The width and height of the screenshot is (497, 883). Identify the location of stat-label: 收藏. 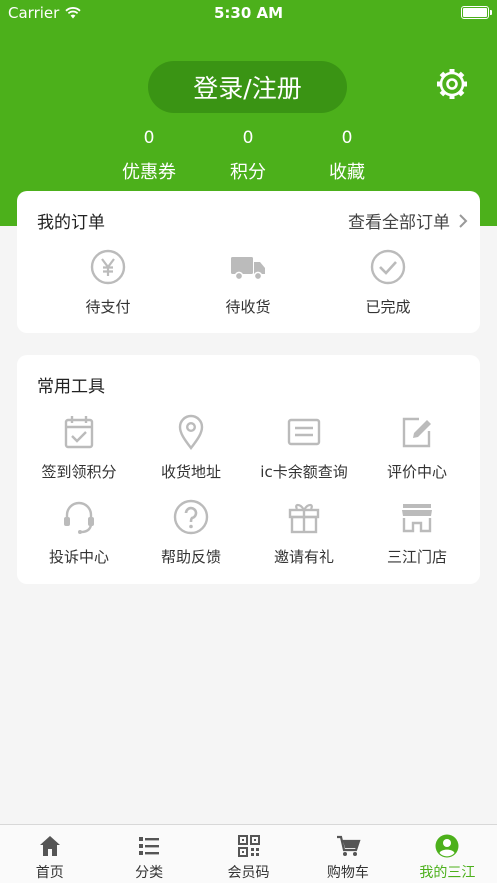
(347, 172).